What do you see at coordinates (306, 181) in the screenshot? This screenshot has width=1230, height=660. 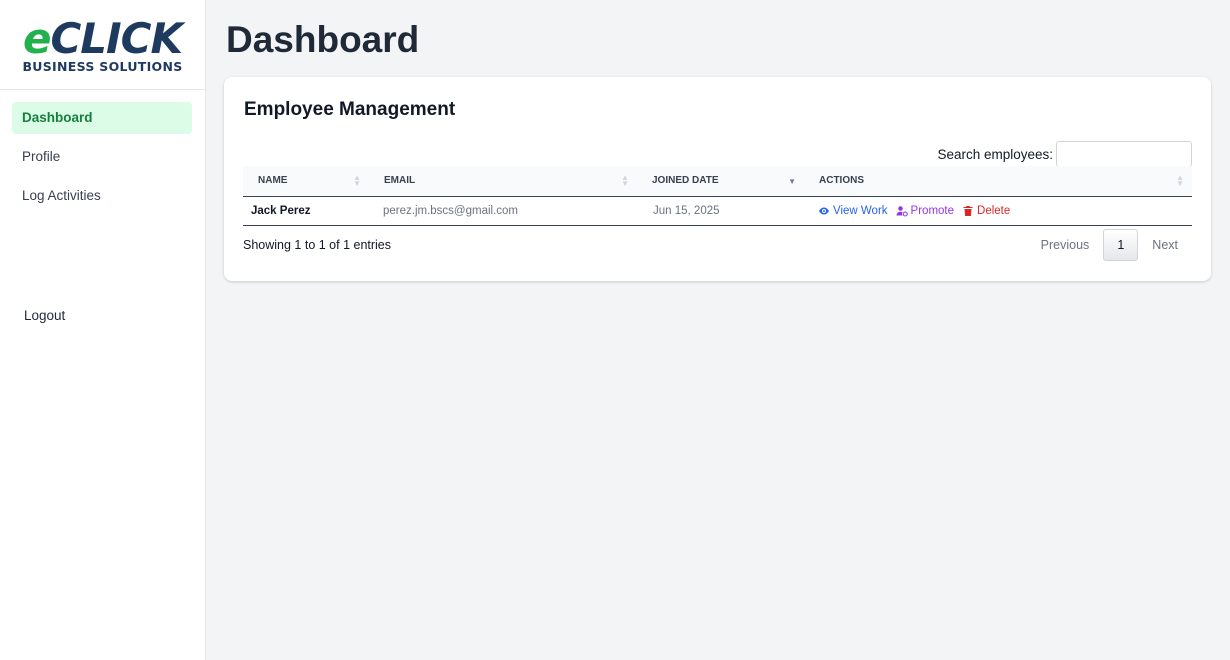 I see `column-header-name: NAME ▲ ▼` at bounding box center [306, 181].